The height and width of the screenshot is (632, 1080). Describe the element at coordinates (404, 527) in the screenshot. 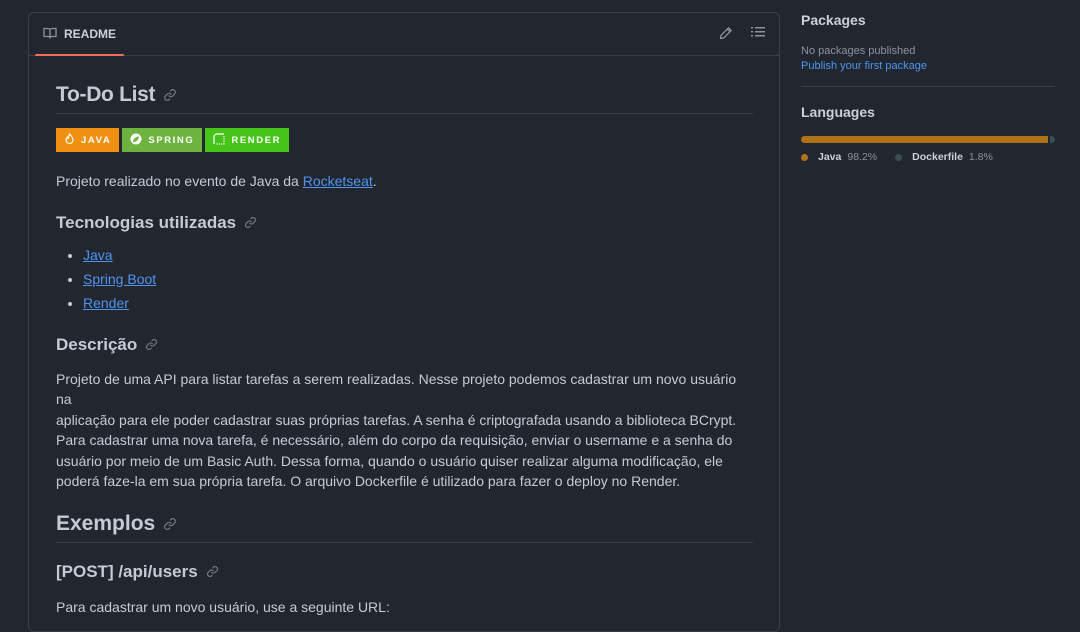

I see `examples-heading: Exemplos` at that location.